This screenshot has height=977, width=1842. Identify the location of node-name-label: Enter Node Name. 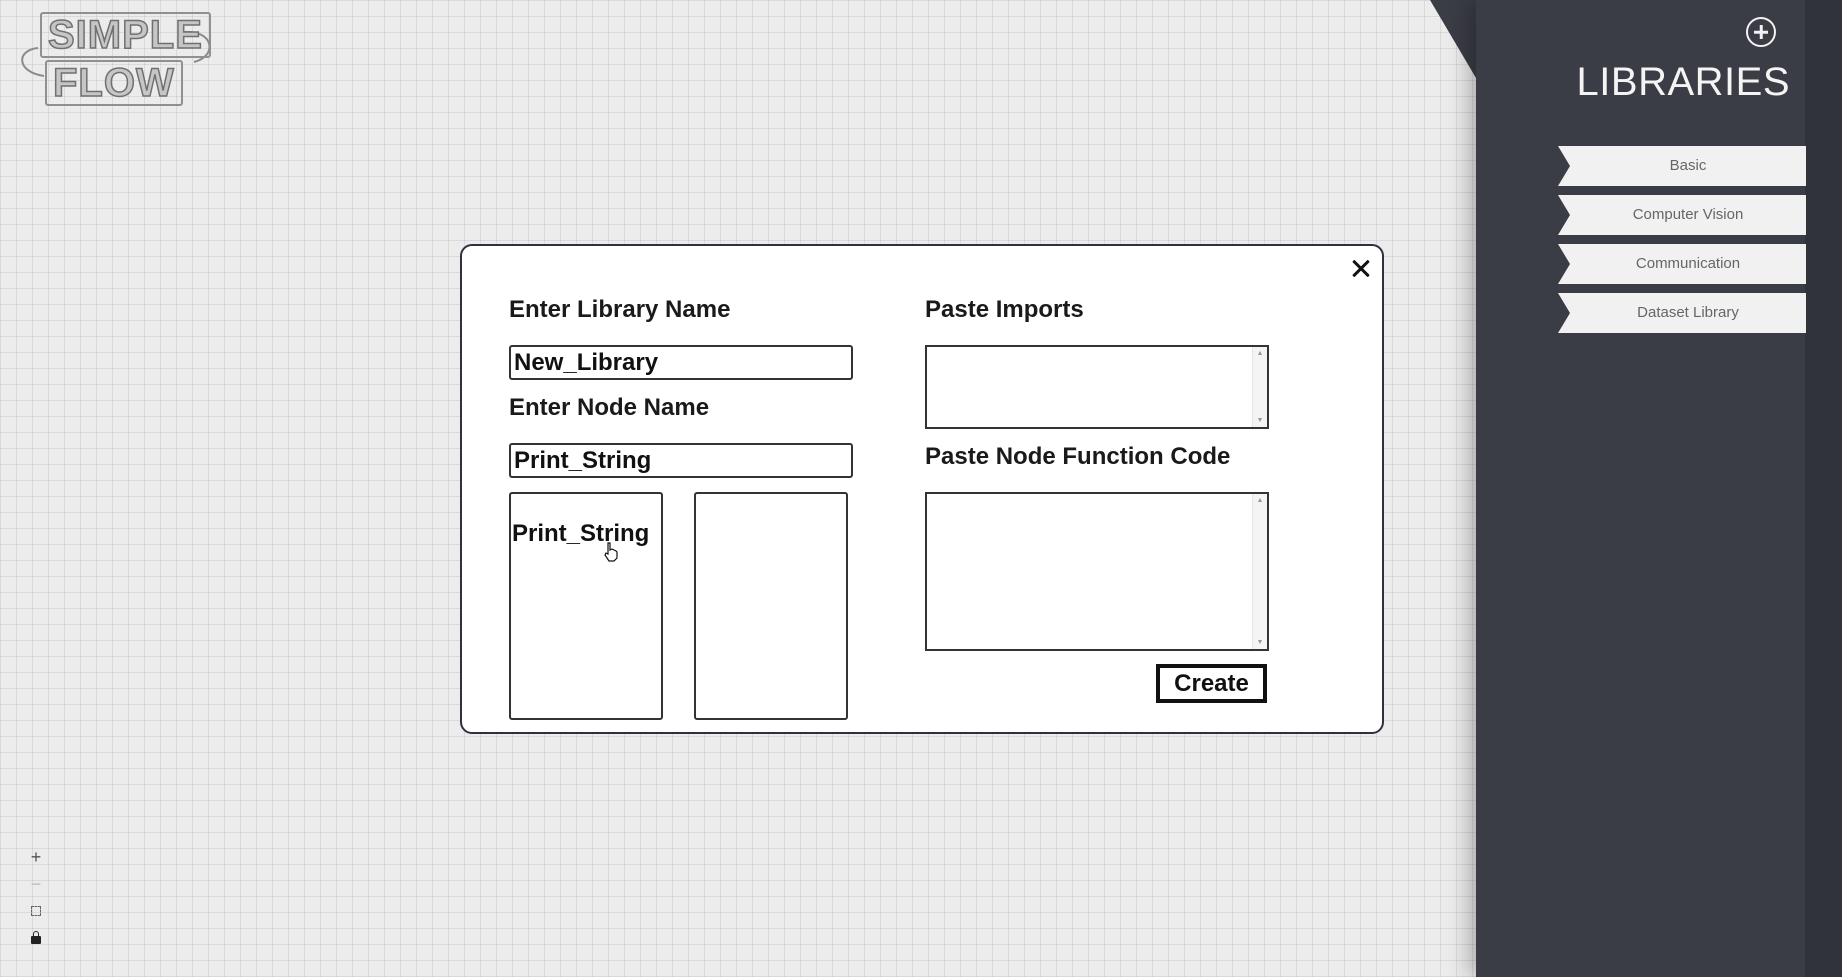
(609, 407).